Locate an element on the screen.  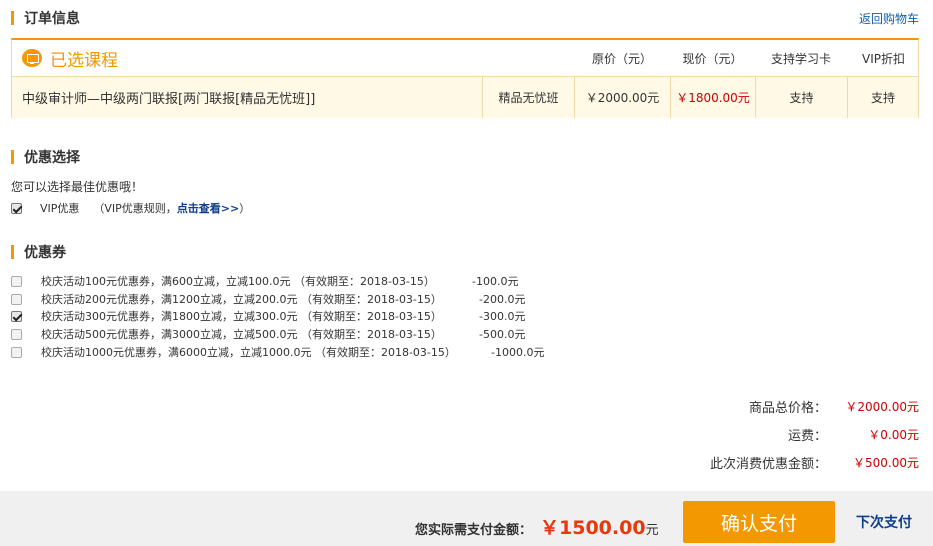
order-info-title: 订单信息 is located at coordinates (52, 19).